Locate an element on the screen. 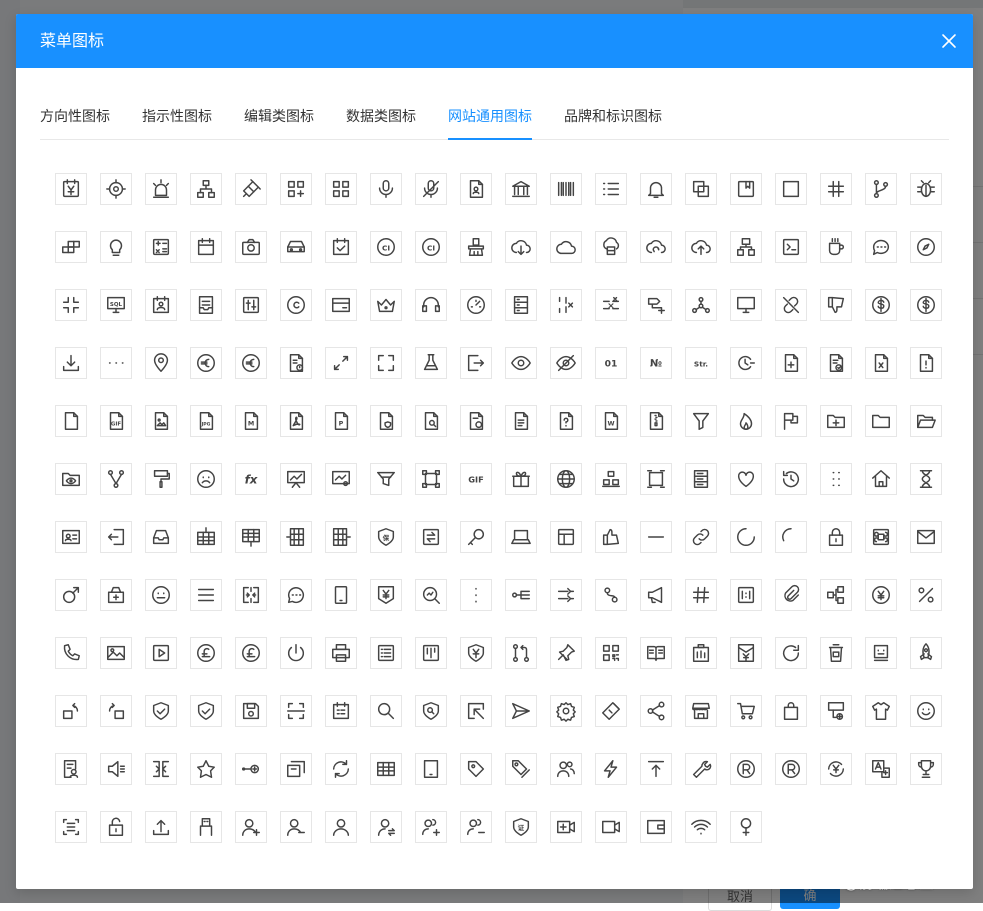 The height and width of the screenshot is (911, 983). icon-option-environment is located at coordinates (161, 363).